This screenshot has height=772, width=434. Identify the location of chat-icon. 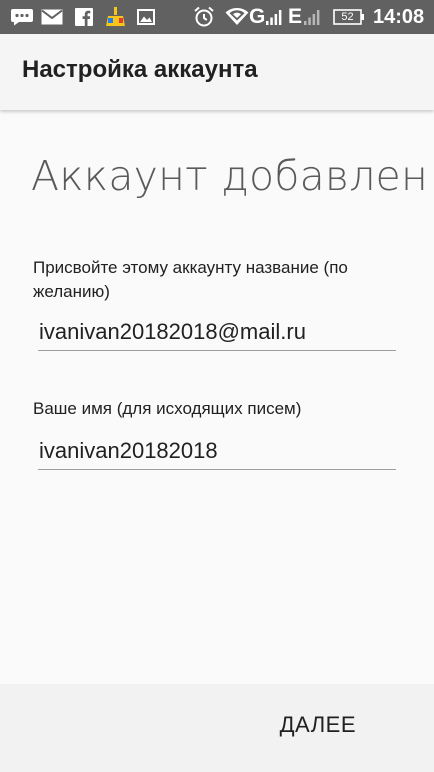
(22, 17).